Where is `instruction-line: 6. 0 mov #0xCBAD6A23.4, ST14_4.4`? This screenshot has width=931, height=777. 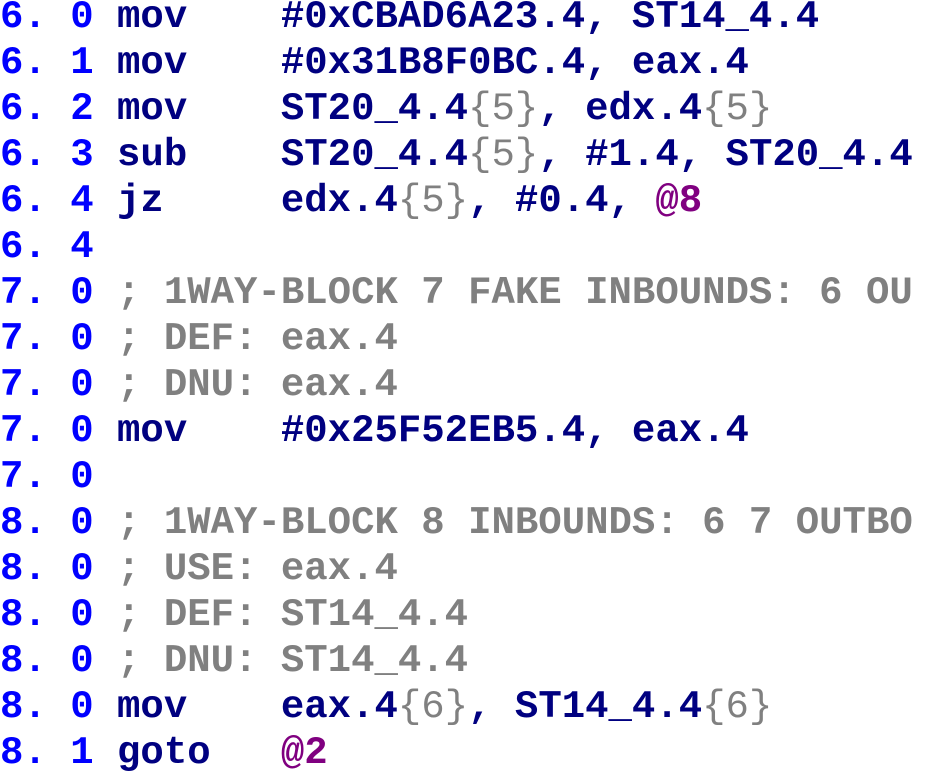 instruction-line: 6. 0 mov #0xCBAD6A23.4, ST14_4.4 is located at coordinates (456, 20).